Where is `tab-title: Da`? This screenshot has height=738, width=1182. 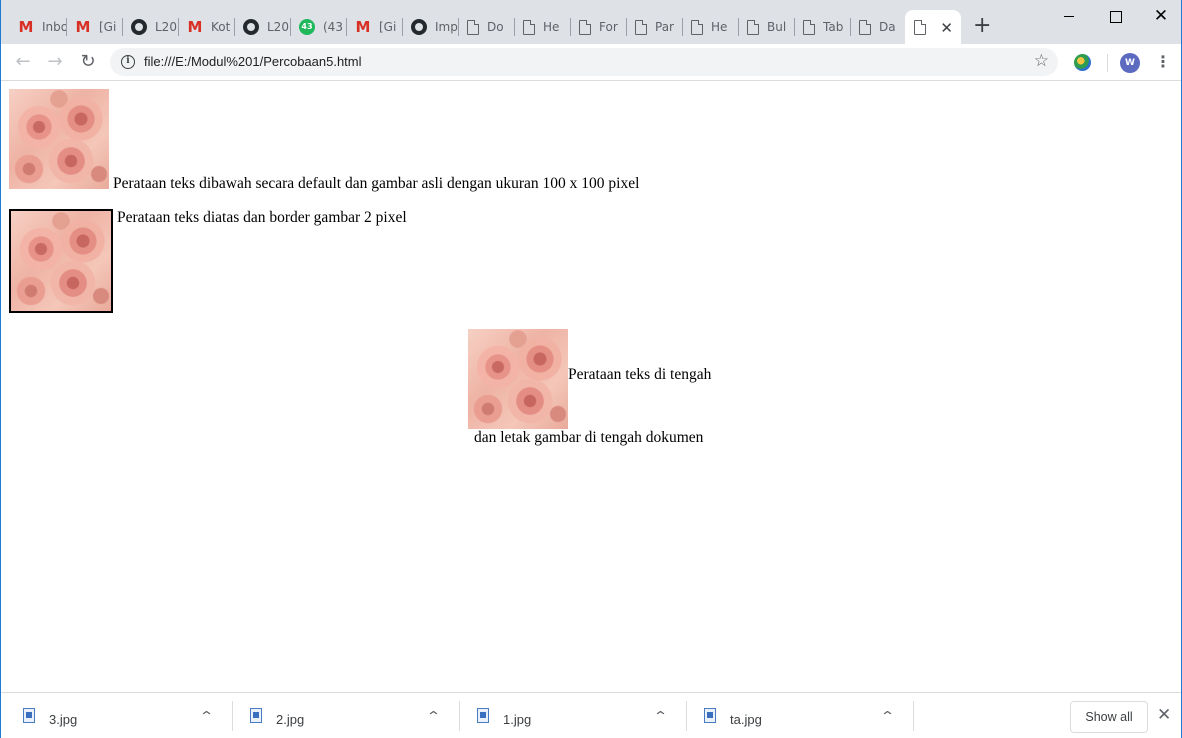 tab-title: Da is located at coordinates (887, 27).